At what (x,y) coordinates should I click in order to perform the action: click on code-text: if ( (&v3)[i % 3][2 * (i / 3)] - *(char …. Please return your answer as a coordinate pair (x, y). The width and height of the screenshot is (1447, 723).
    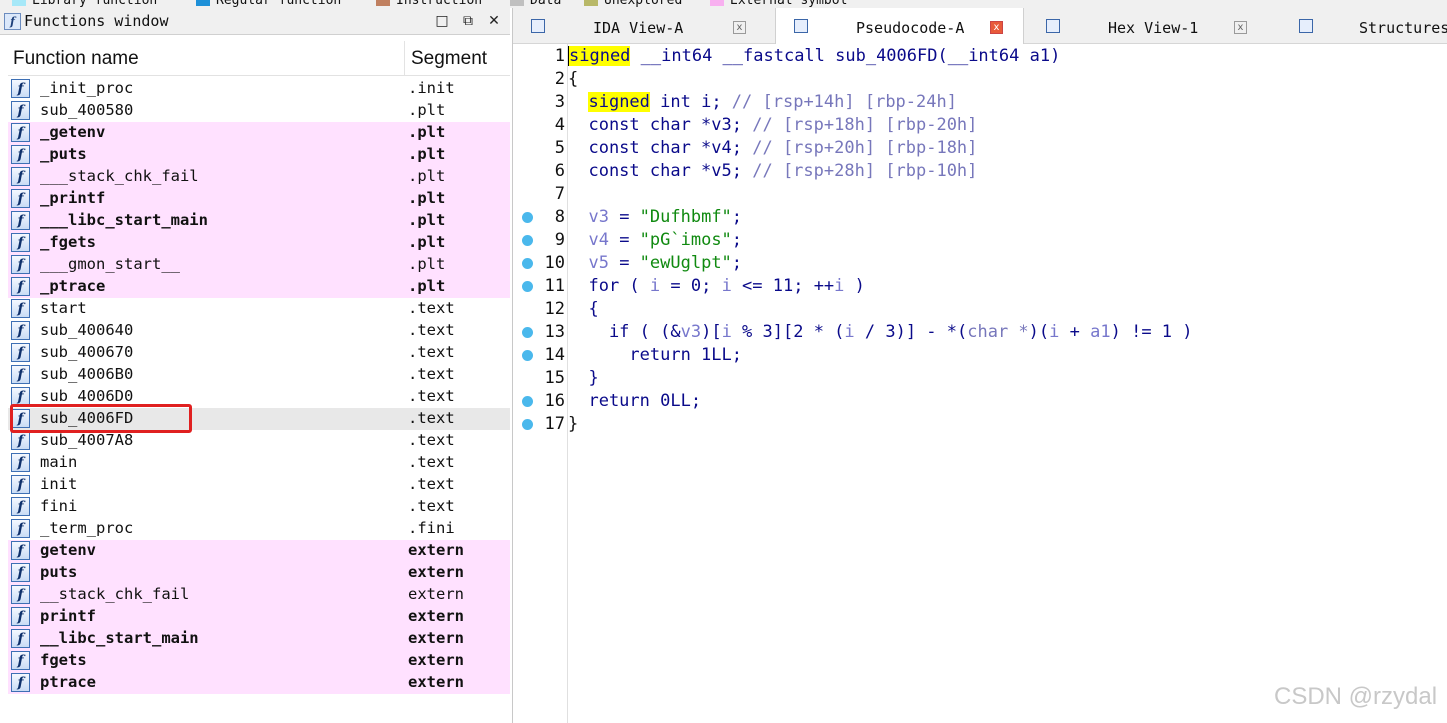
    Looking at the image, I should click on (880, 332).